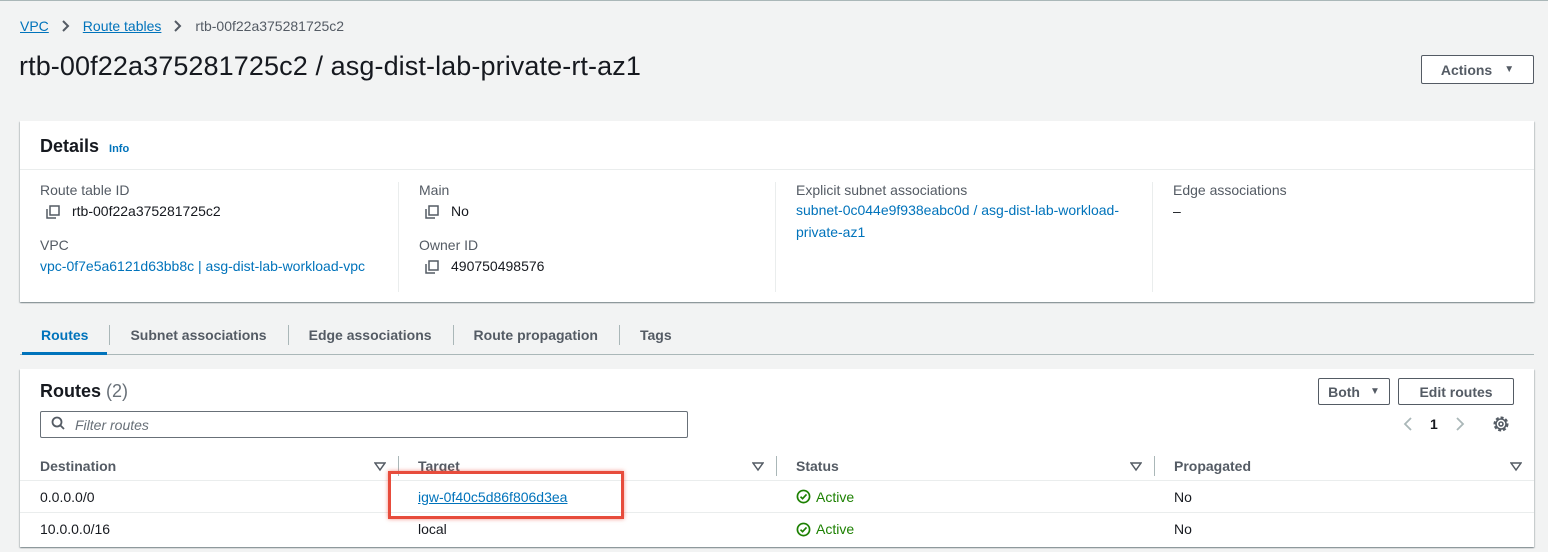 This screenshot has width=1548, height=552. I want to click on destination-cell: 10.0.0.0/16, so click(75, 529).